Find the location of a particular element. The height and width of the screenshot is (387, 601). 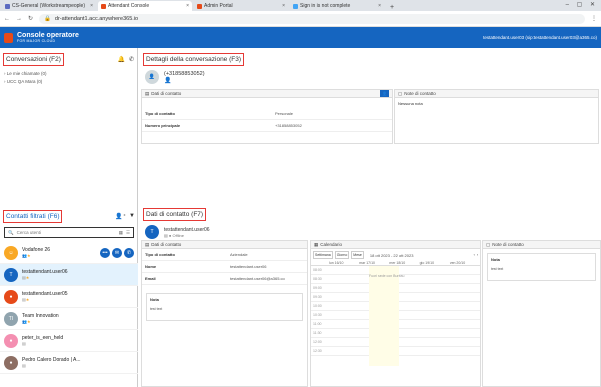

conversation-header: Dettagli della conversazione (F3) is located at coordinates (370, 59).